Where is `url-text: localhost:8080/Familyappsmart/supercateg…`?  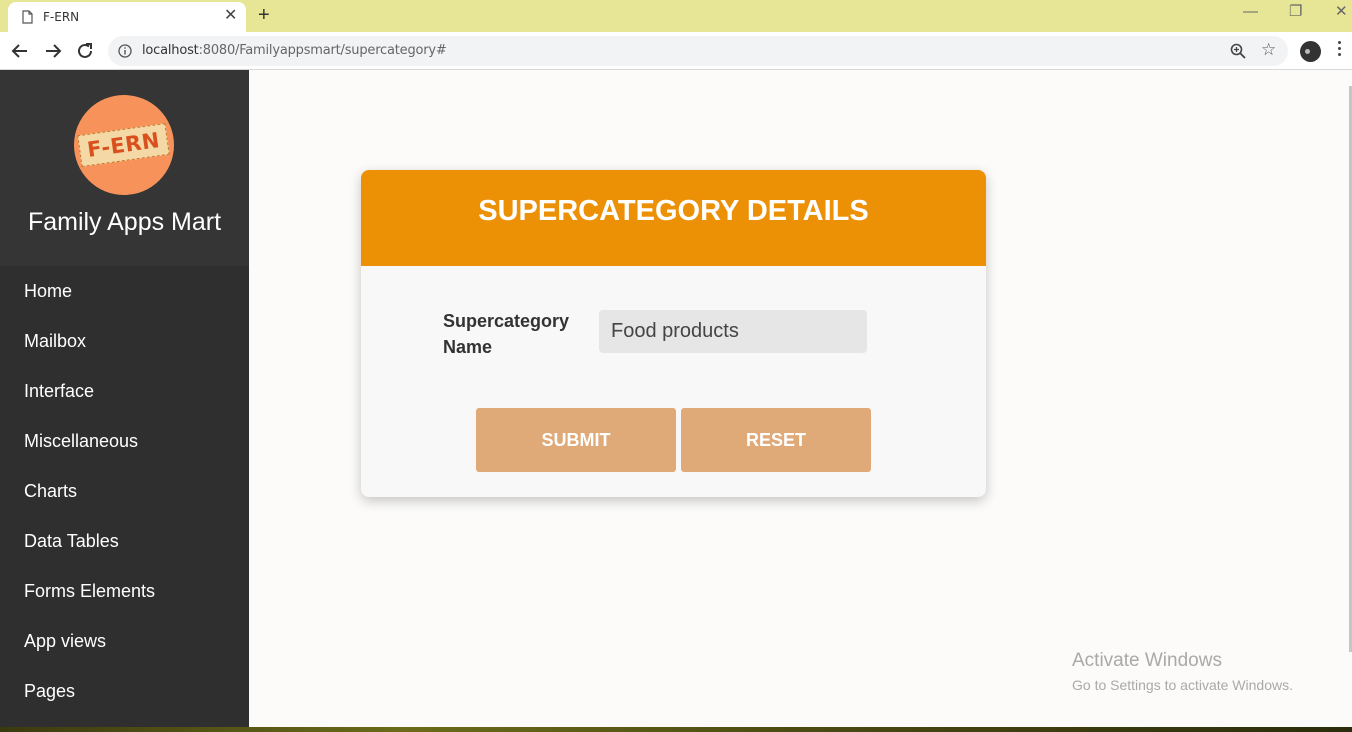
url-text: localhost:8080/Familyappsmart/supercateg… is located at coordinates (294, 50).